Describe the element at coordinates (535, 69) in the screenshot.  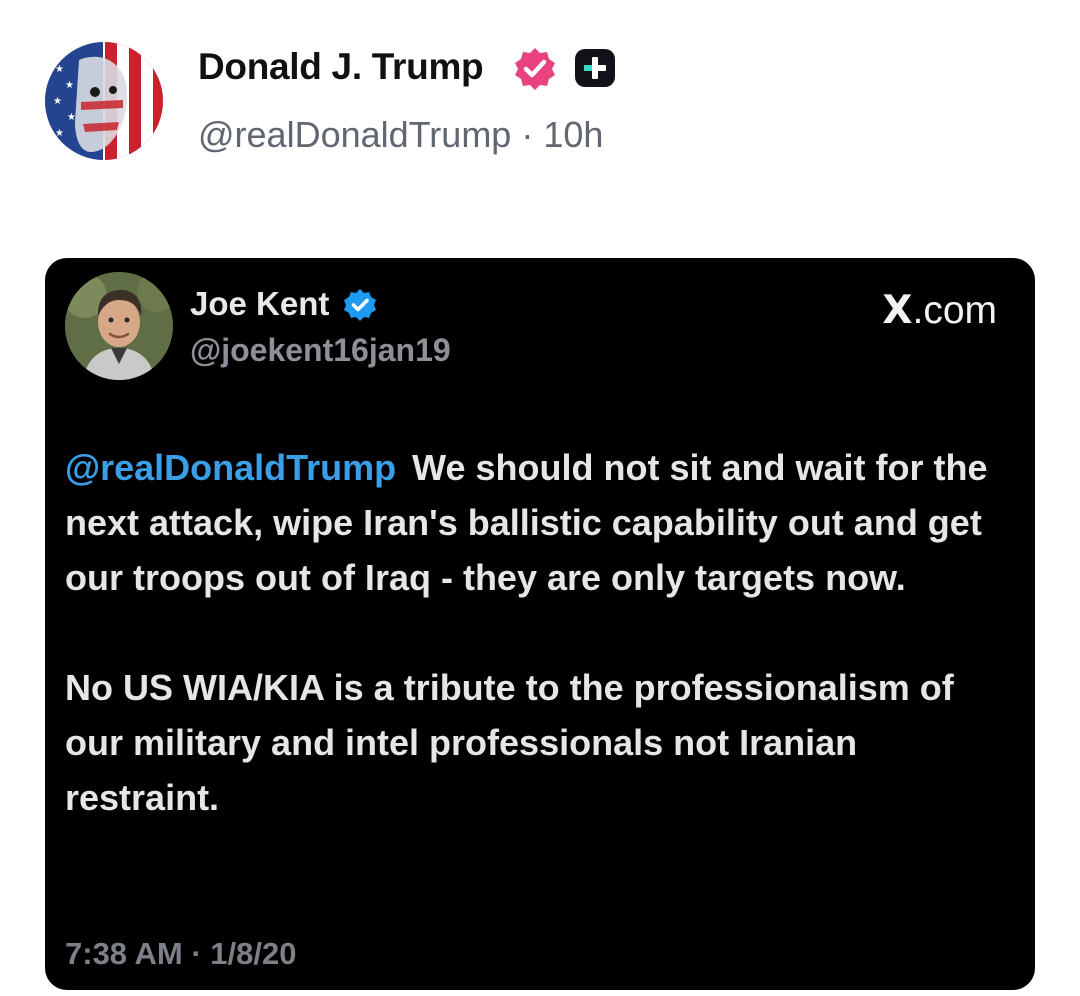
I see `verified-badge-icon` at that location.